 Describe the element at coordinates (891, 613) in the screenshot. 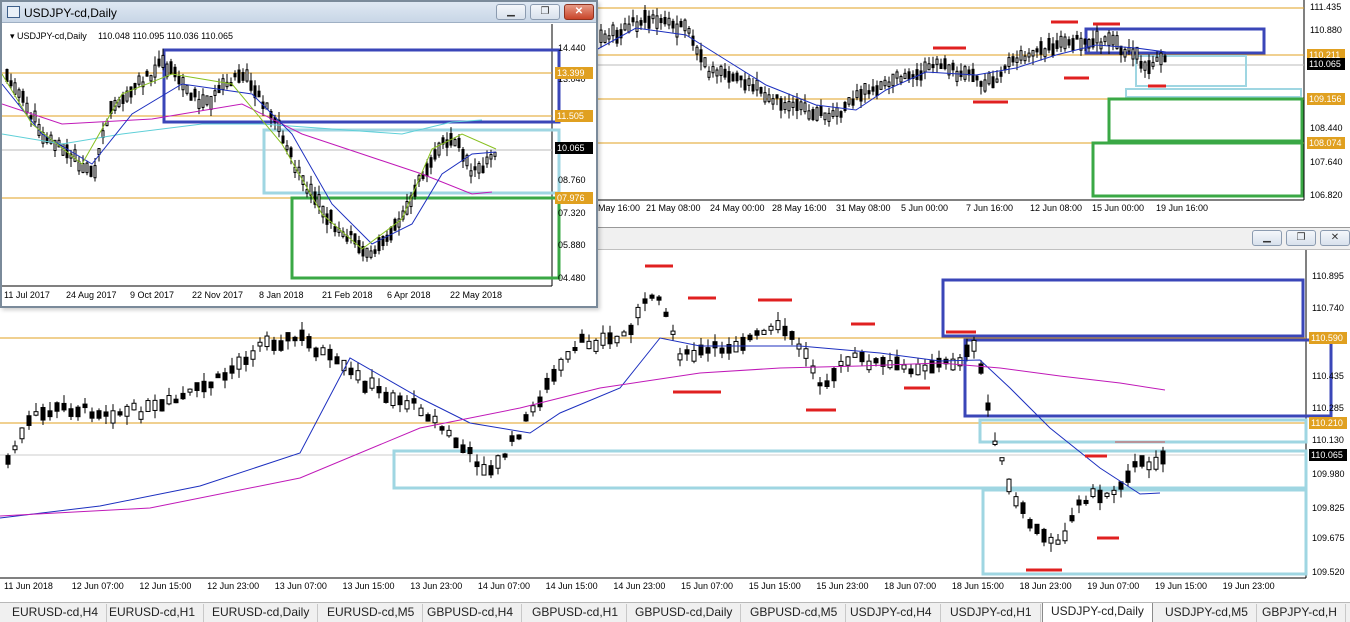

I see `tab-usdjpy-cd-h4: USDJPY-cd,H4` at that location.